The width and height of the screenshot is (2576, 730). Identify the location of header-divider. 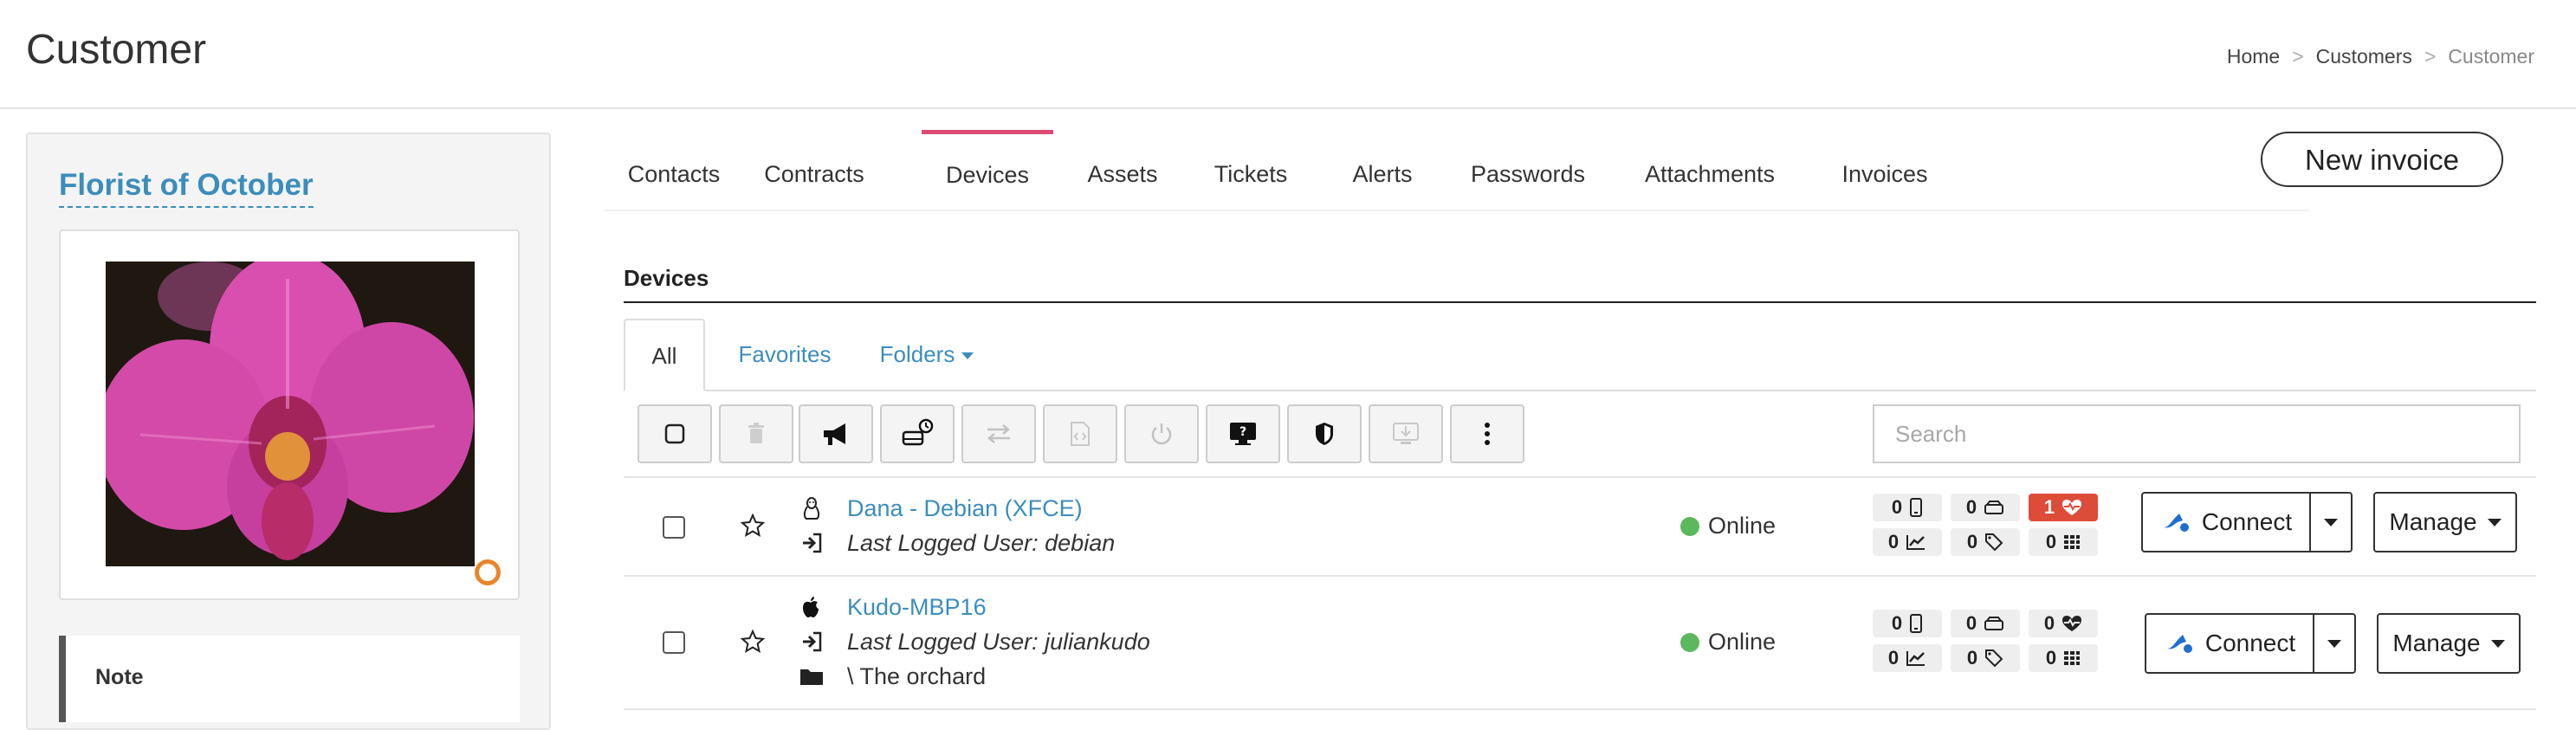
(1288, 108).